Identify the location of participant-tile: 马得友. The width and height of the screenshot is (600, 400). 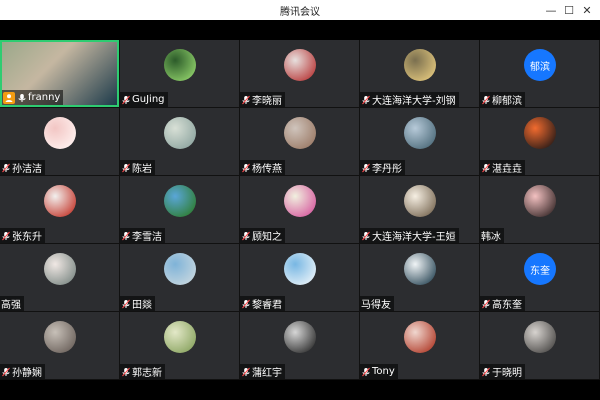
(419, 277).